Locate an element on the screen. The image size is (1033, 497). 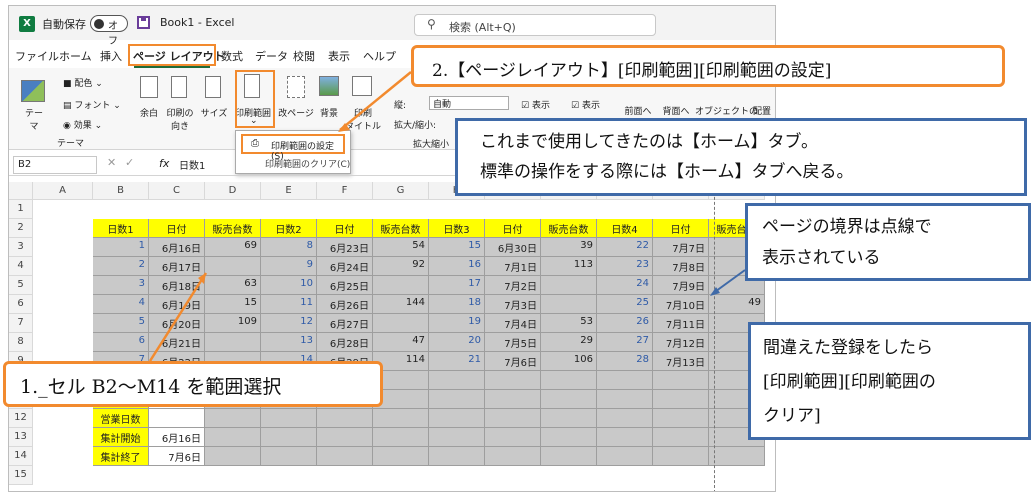
data-cell: 92 is located at coordinates (401, 266).